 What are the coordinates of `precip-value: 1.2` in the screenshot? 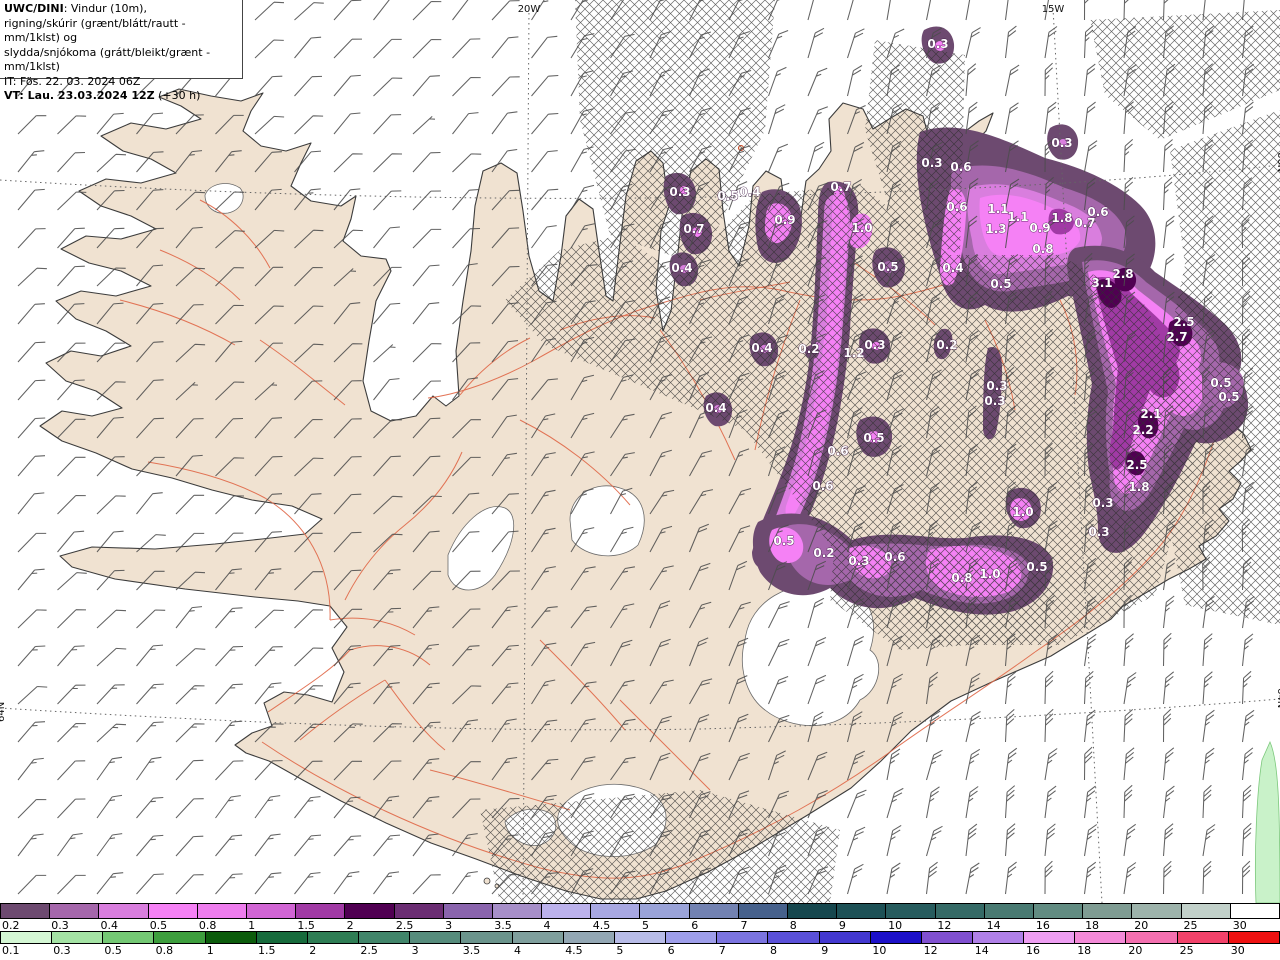 It's located at (853, 353).